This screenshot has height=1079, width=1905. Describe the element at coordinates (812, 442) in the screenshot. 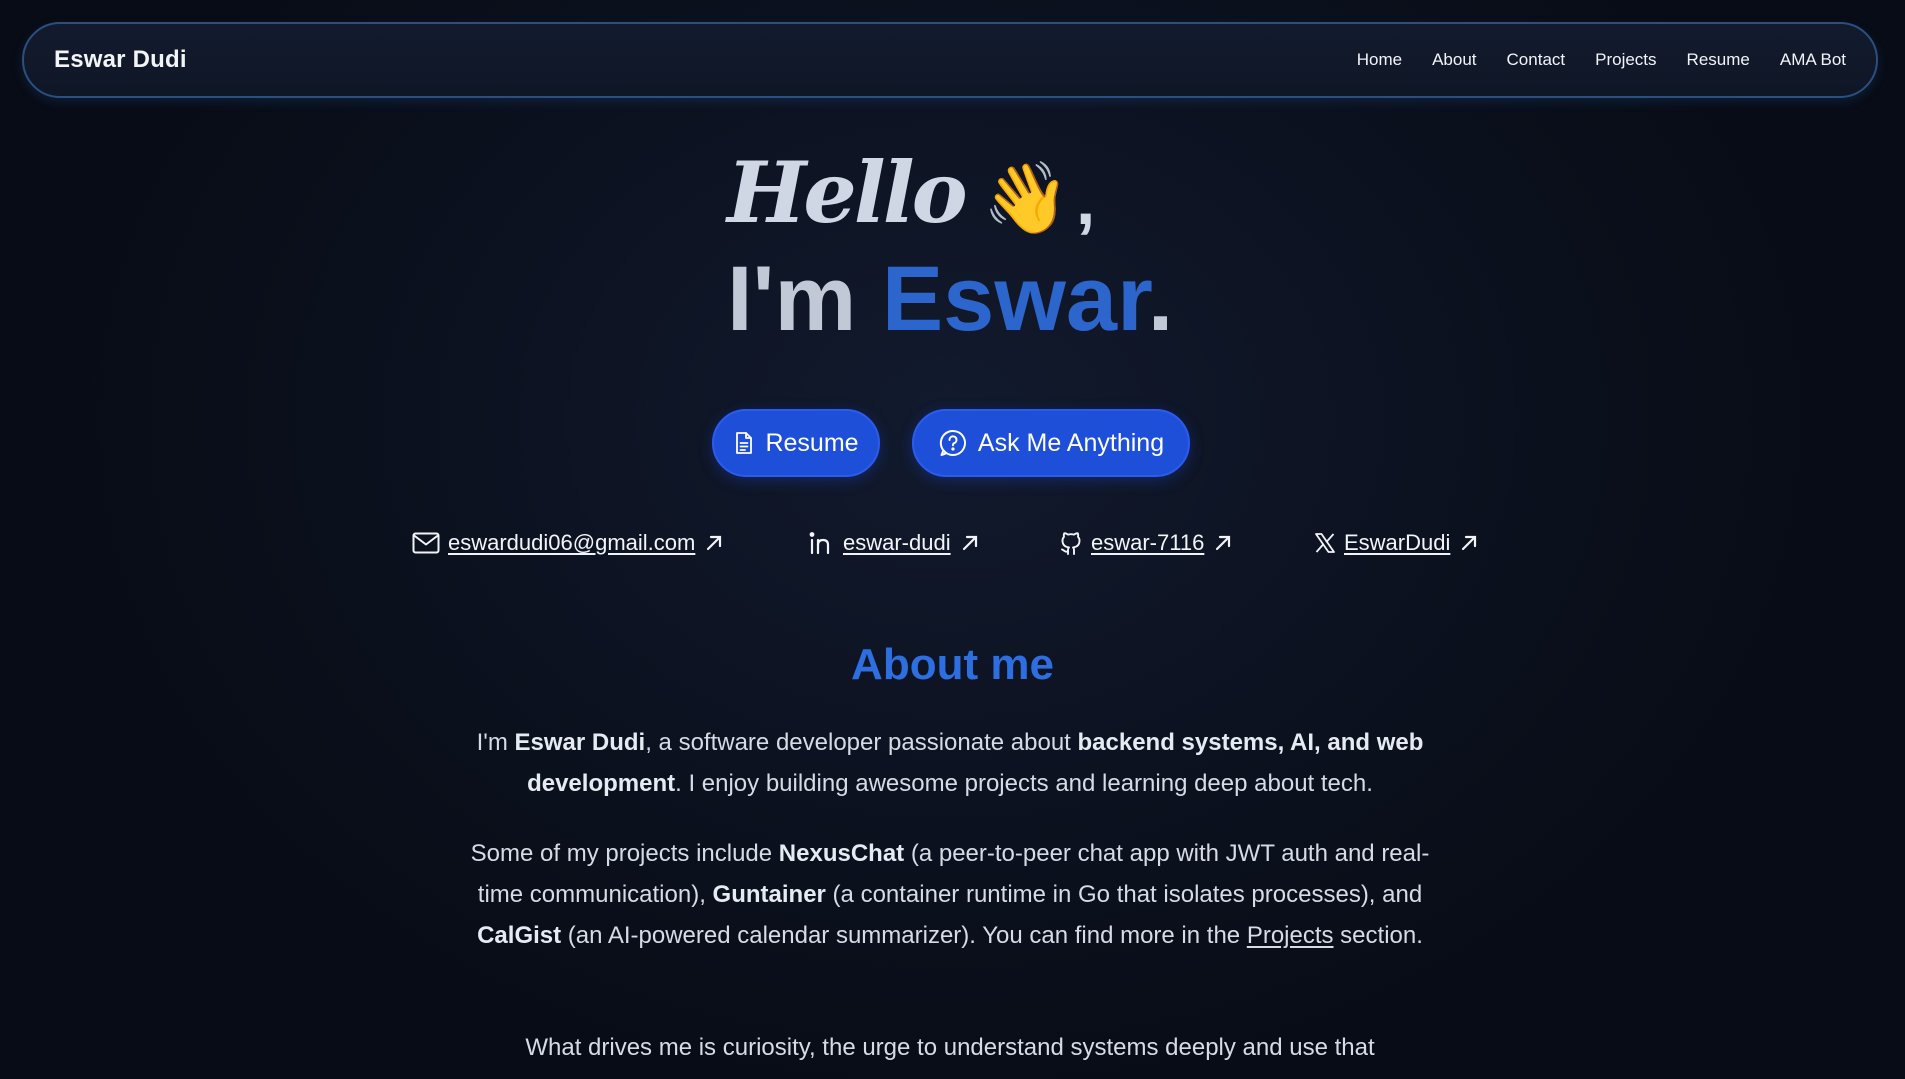

I see `resume-button-label: Resume` at that location.